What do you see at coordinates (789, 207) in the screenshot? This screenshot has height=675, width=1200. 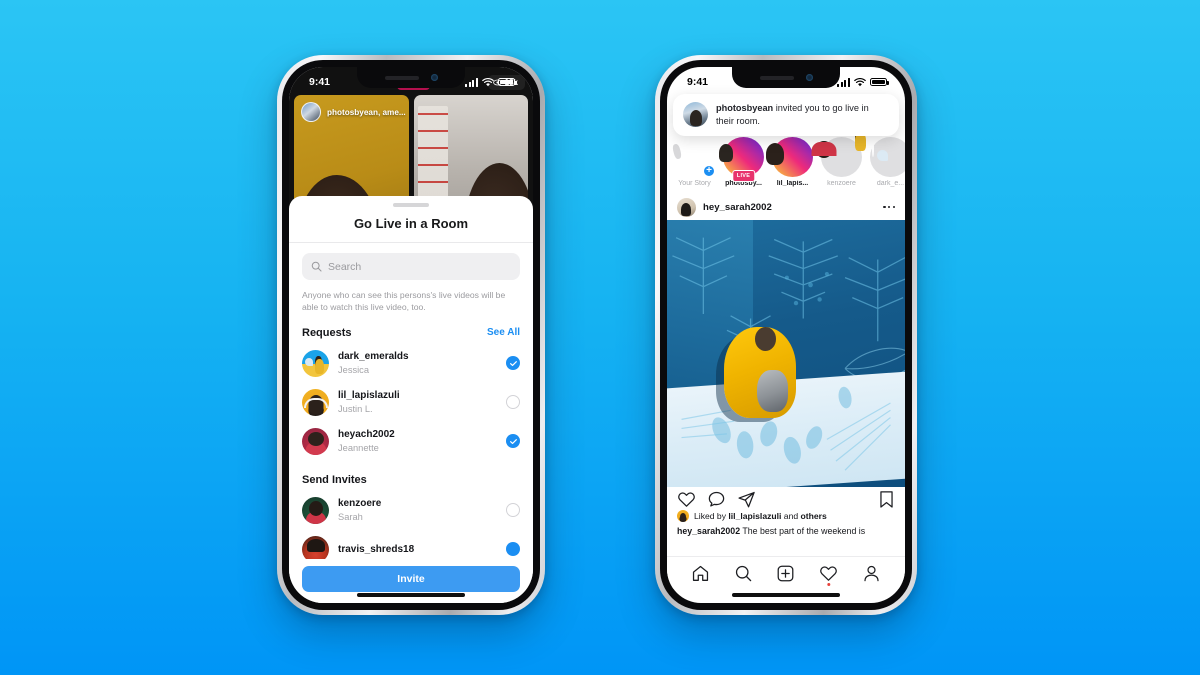 I see `post-username: hey_sarah2002` at bounding box center [789, 207].